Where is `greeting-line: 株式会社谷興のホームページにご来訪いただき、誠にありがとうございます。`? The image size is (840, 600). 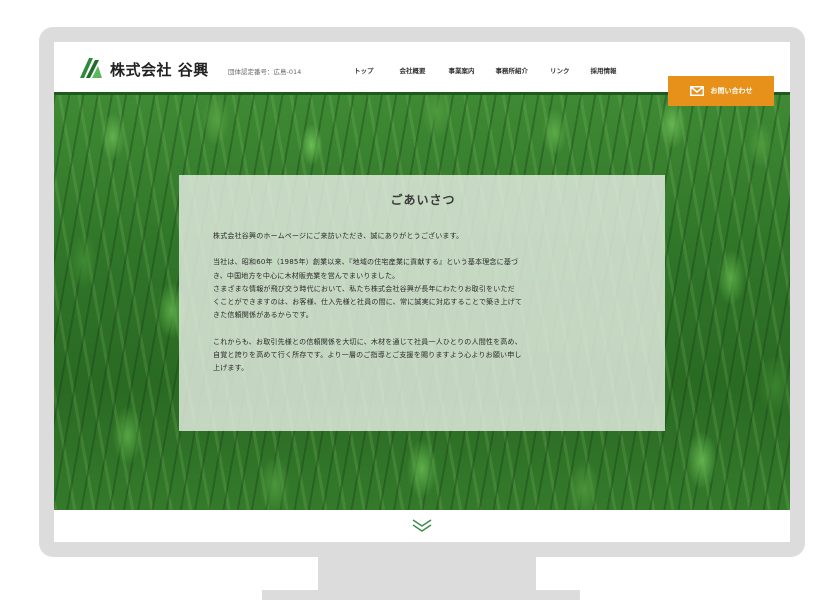
greeting-line: 株式会社谷興のホームページにご来訪いただき、誠にありがとうございます。 is located at coordinates (338, 236).